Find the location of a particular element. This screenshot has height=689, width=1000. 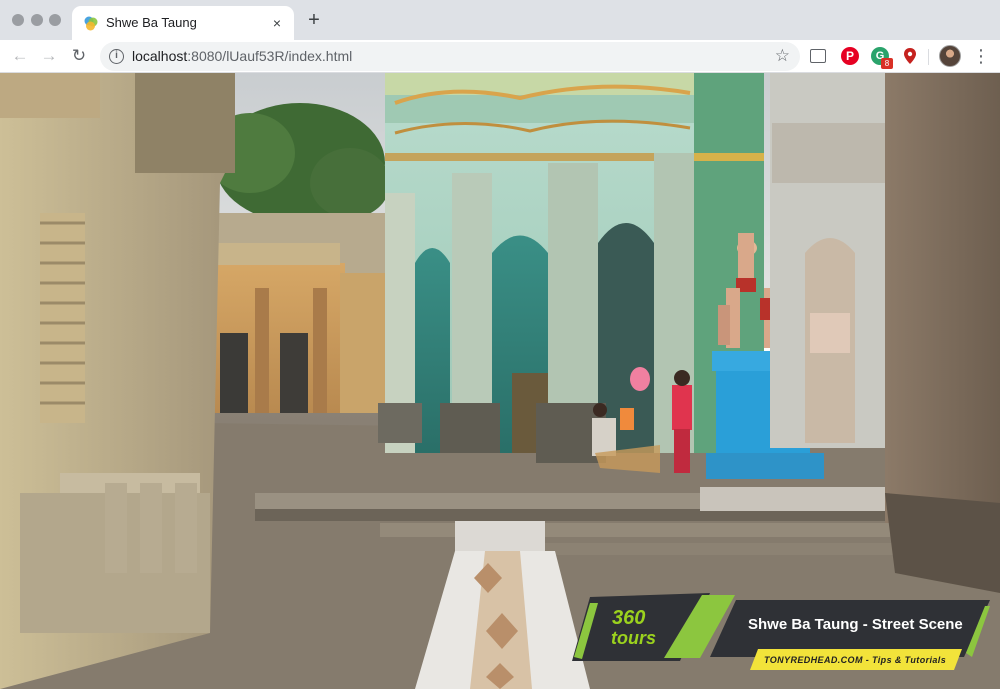

active-tab: Shwe Ba Taung × is located at coordinates (183, 23).